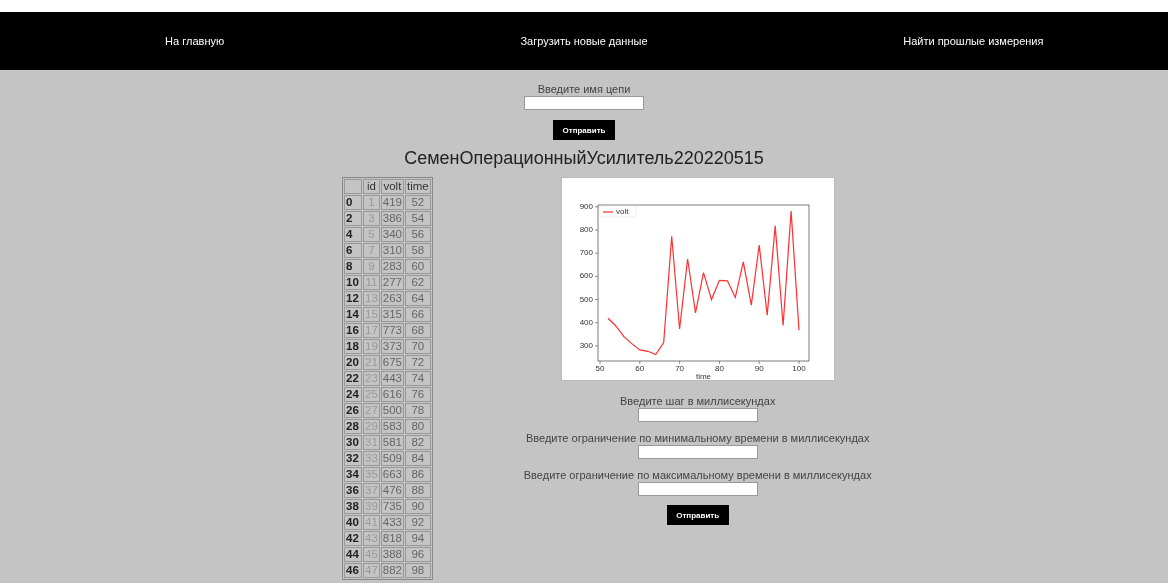  Describe the element at coordinates (392, 474) in the screenshot. I see `table-cell: 663` at that location.